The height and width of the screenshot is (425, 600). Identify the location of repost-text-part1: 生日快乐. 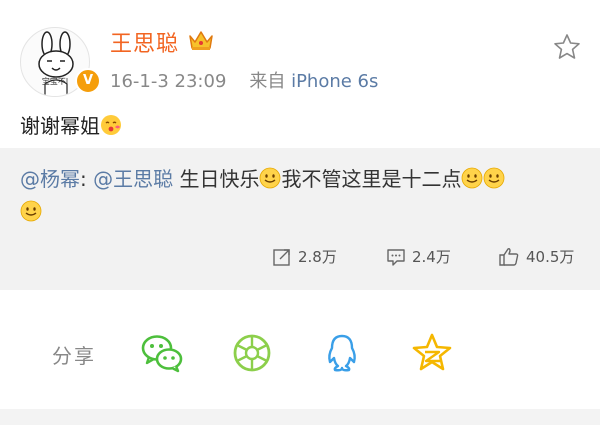
(216, 179).